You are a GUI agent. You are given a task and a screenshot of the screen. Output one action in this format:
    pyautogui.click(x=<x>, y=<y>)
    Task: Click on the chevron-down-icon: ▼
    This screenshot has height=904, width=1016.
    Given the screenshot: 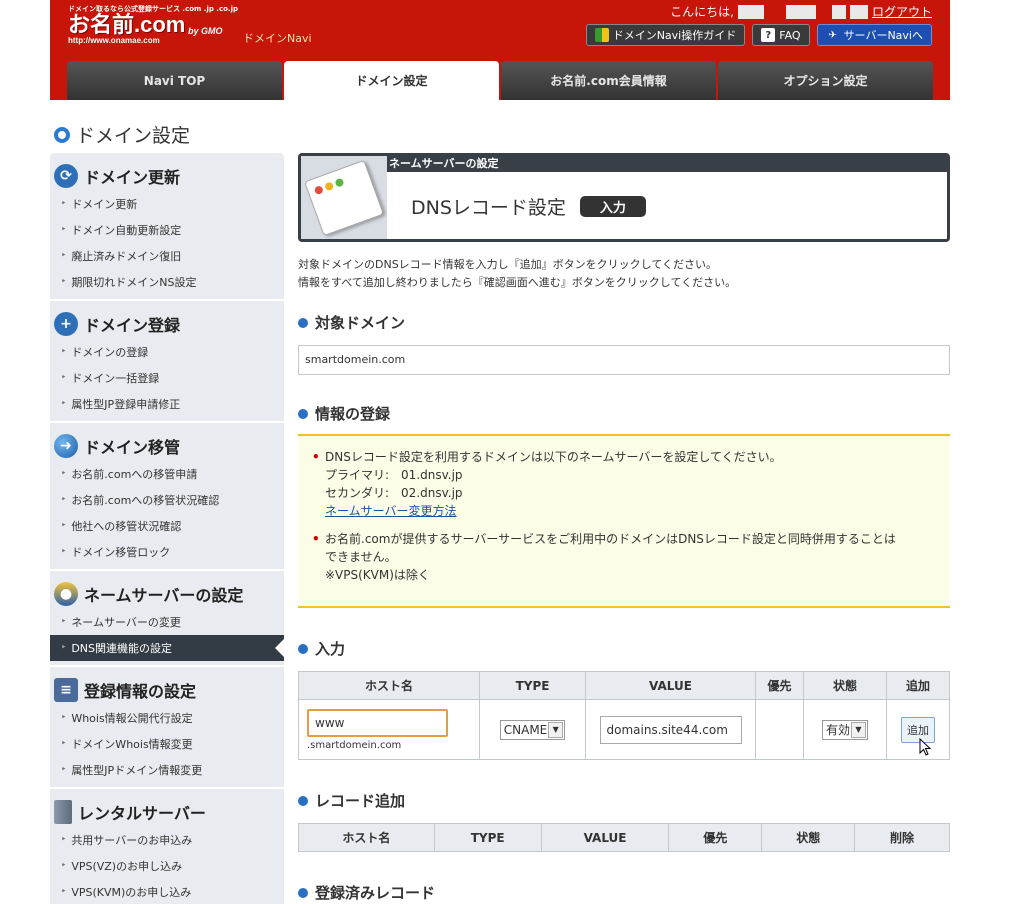 What is the action you would take?
    pyautogui.click(x=858, y=729)
    